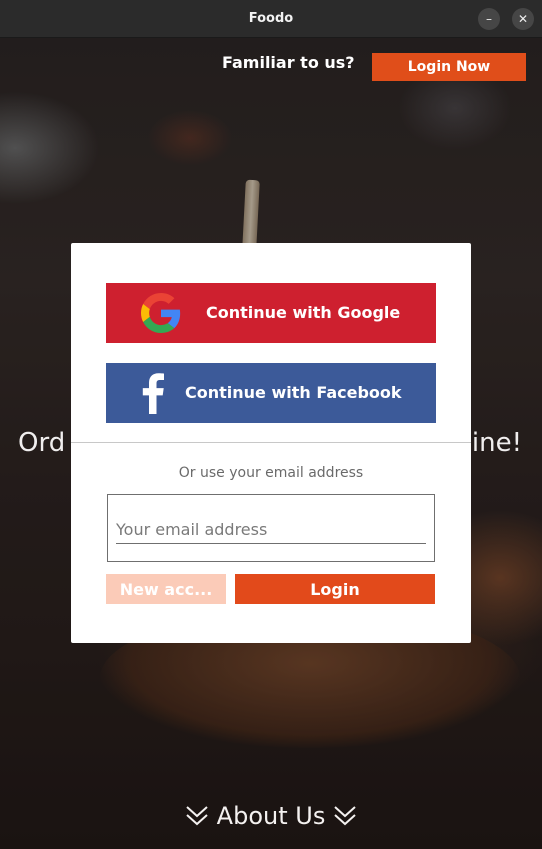 Image resolution: width=542 pixels, height=849 pixels. What do you see at coordinates (303, 312) in the screenshot?
I see `google-button-label: Continue with Google` at bounding box center [303, 312].